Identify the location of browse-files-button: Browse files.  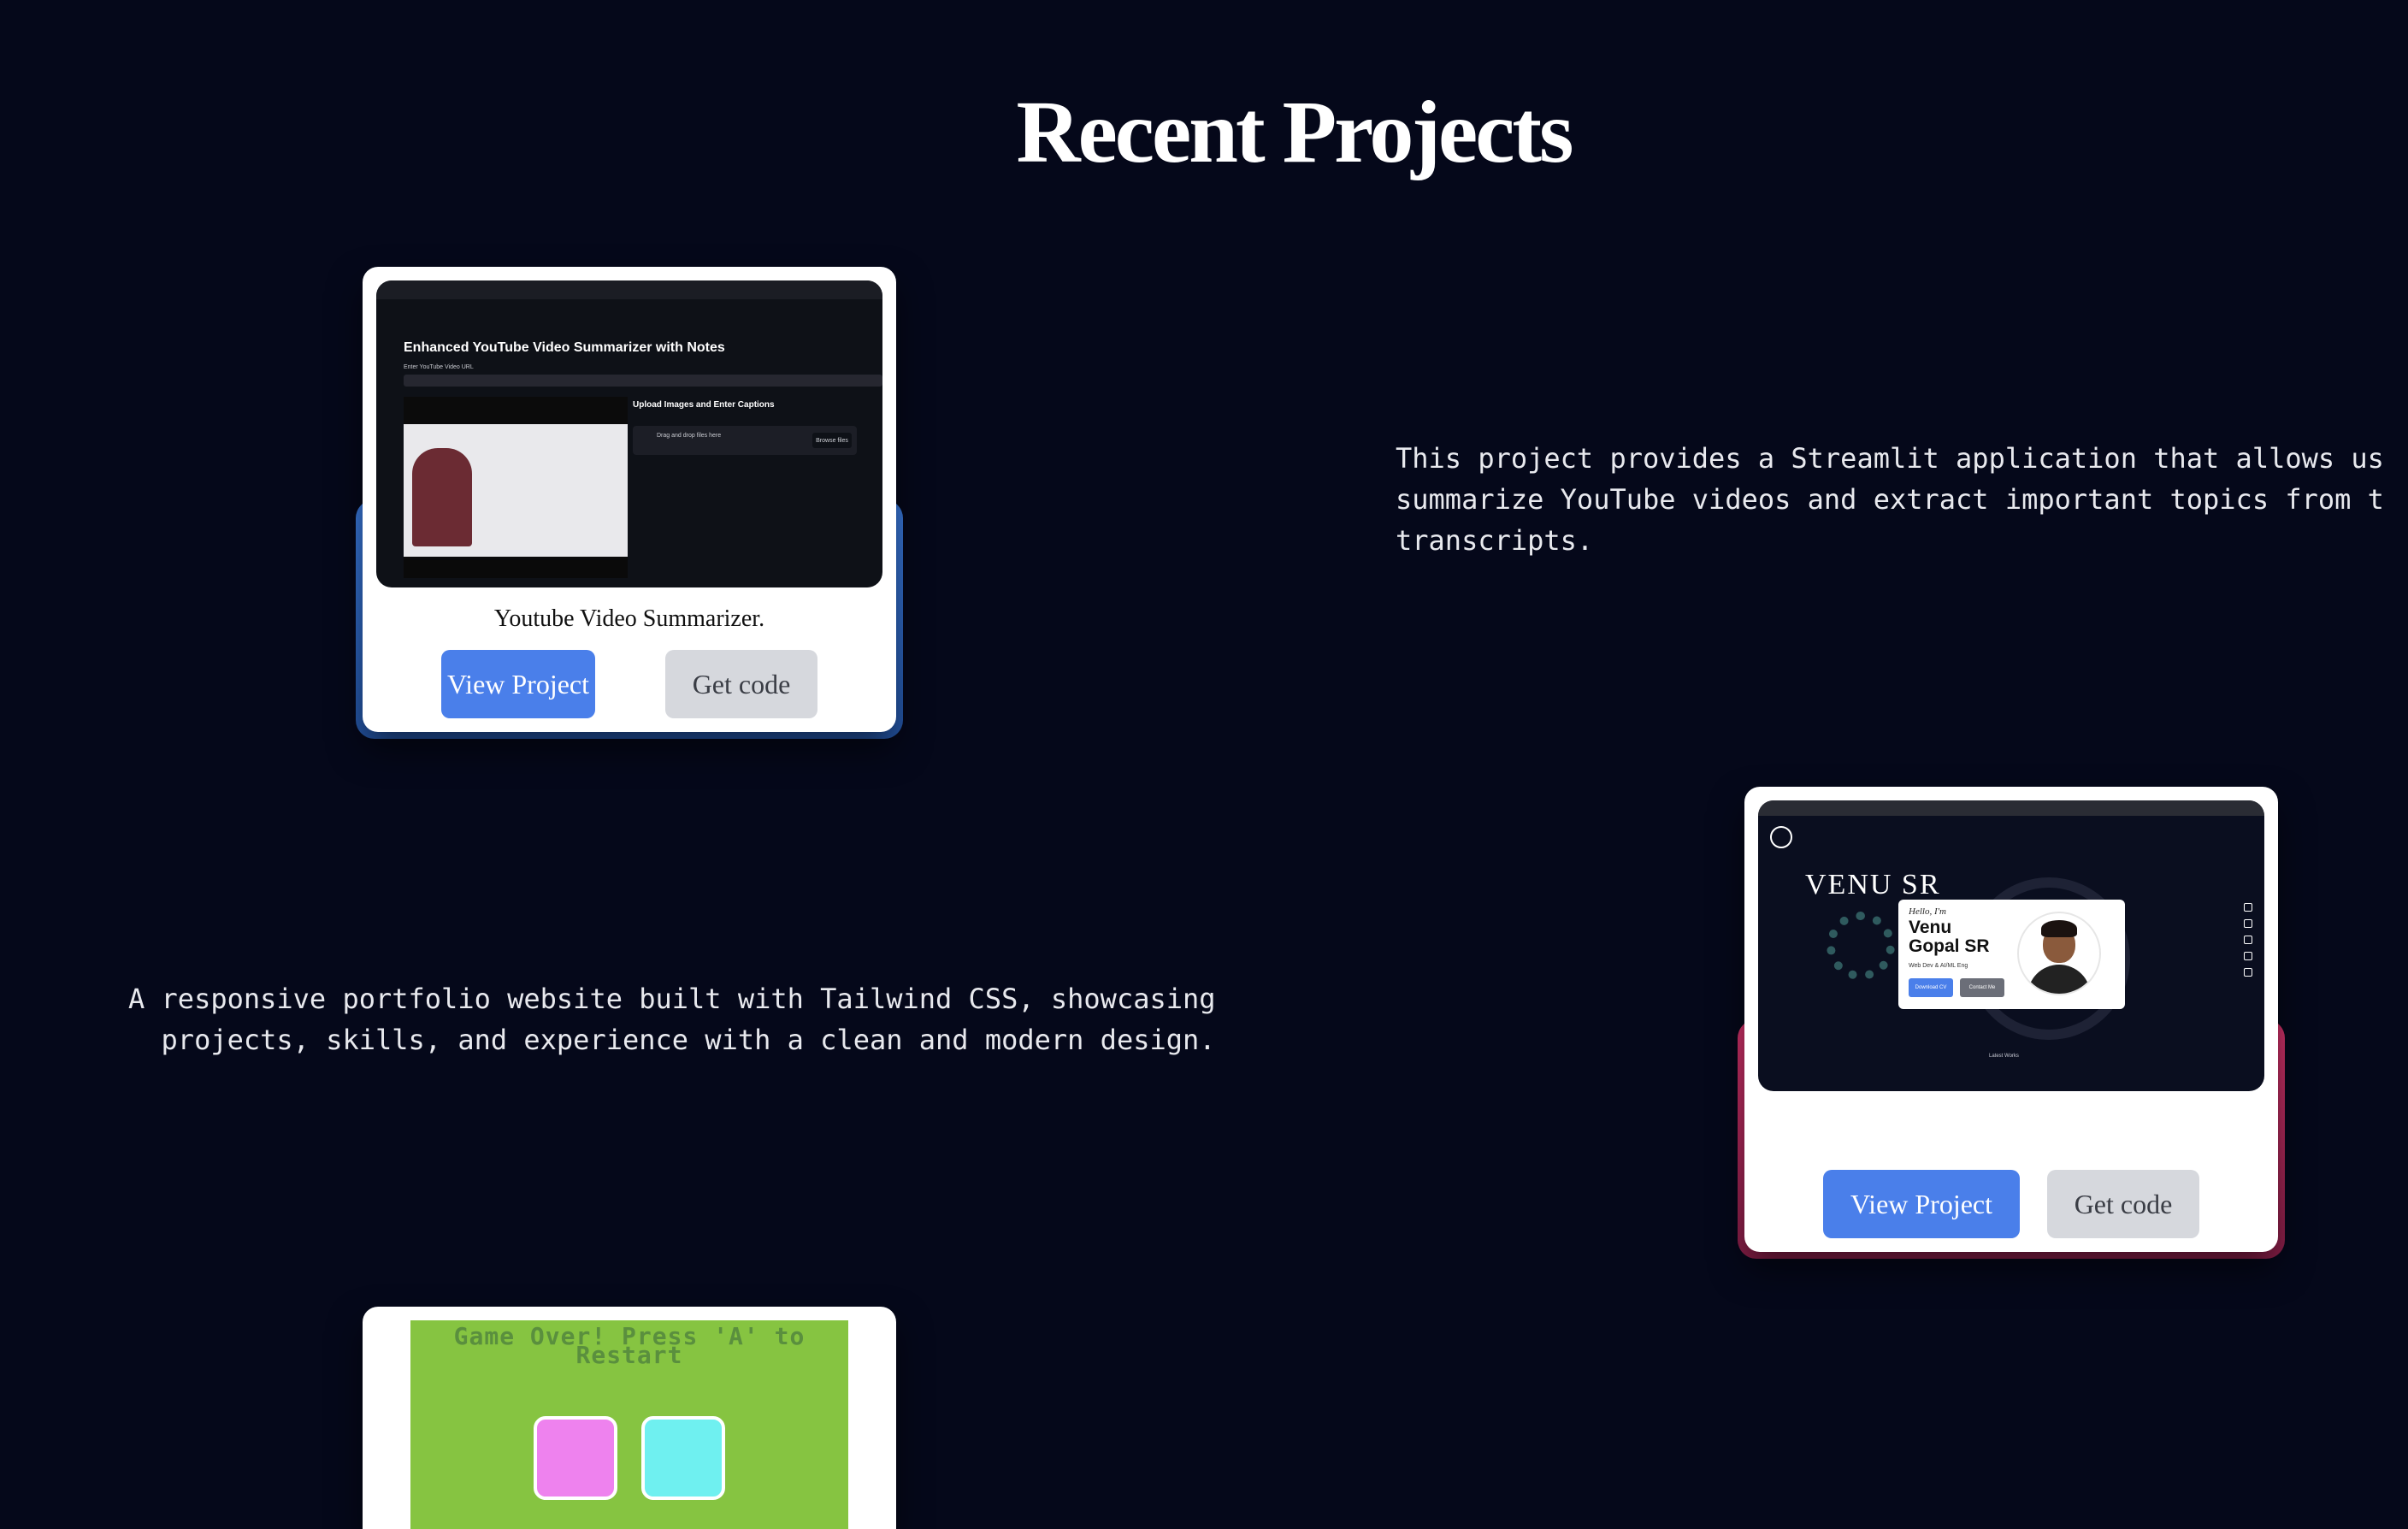
(832, 441).